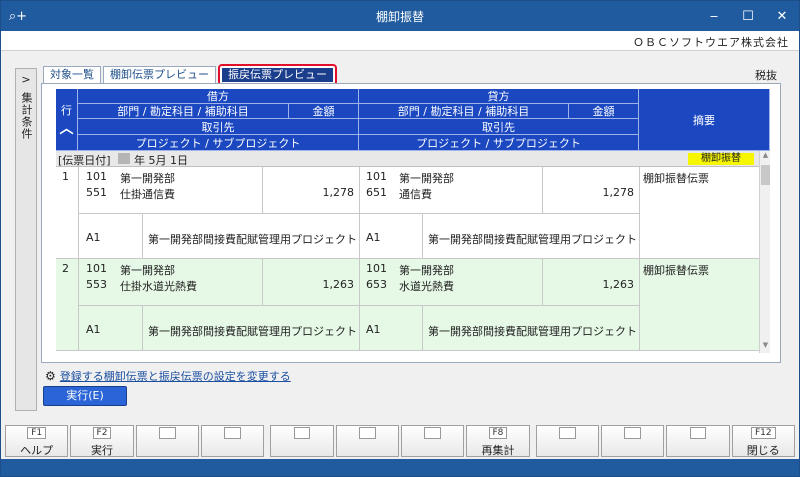  Describe the element at coordinates (413, 159) in the screenshot. I see `voucher-date-row: [伝票日付] 年 5月 1日 棚卸振替` at that location.